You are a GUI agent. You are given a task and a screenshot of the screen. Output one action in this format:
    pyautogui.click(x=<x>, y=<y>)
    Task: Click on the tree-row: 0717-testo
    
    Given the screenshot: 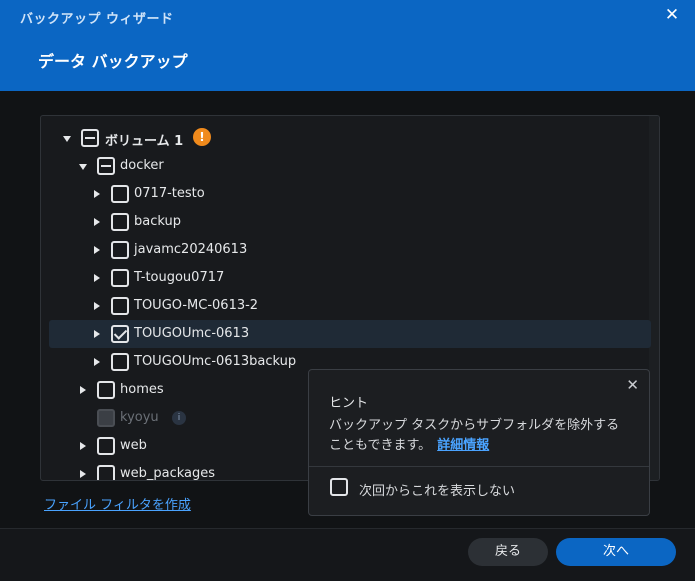 What is the action you would take?
    pyautogui.click(x=350, y=194)
    